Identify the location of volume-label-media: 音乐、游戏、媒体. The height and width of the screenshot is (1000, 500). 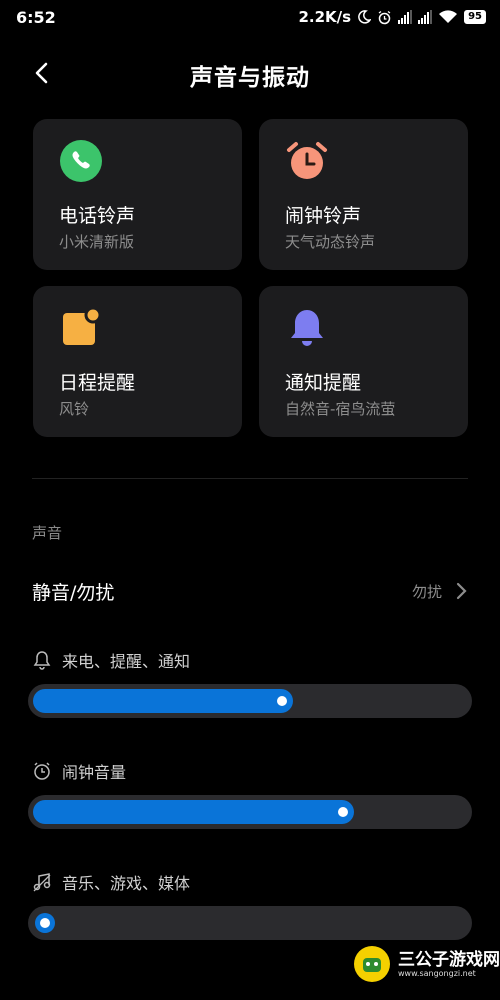
(111, 882).